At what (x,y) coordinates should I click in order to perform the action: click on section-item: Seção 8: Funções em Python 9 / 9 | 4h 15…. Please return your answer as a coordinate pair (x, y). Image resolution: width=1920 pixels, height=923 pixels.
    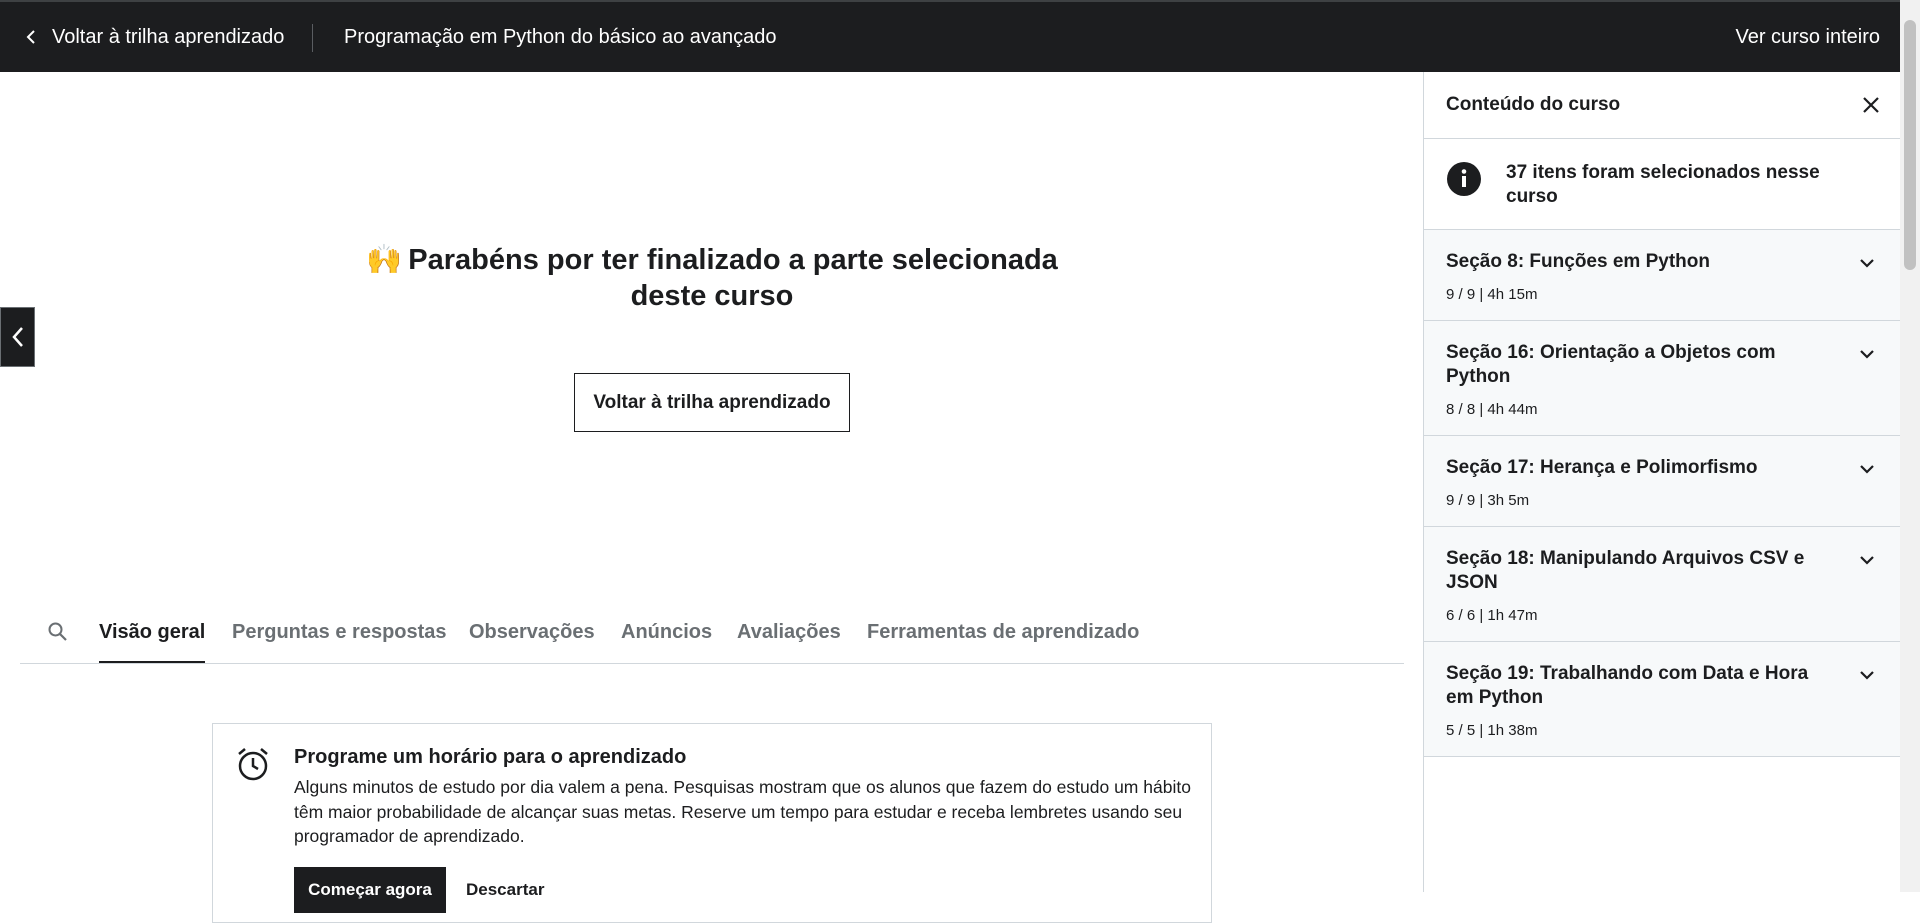
    Looking at the image, I should click on (1662, 275).